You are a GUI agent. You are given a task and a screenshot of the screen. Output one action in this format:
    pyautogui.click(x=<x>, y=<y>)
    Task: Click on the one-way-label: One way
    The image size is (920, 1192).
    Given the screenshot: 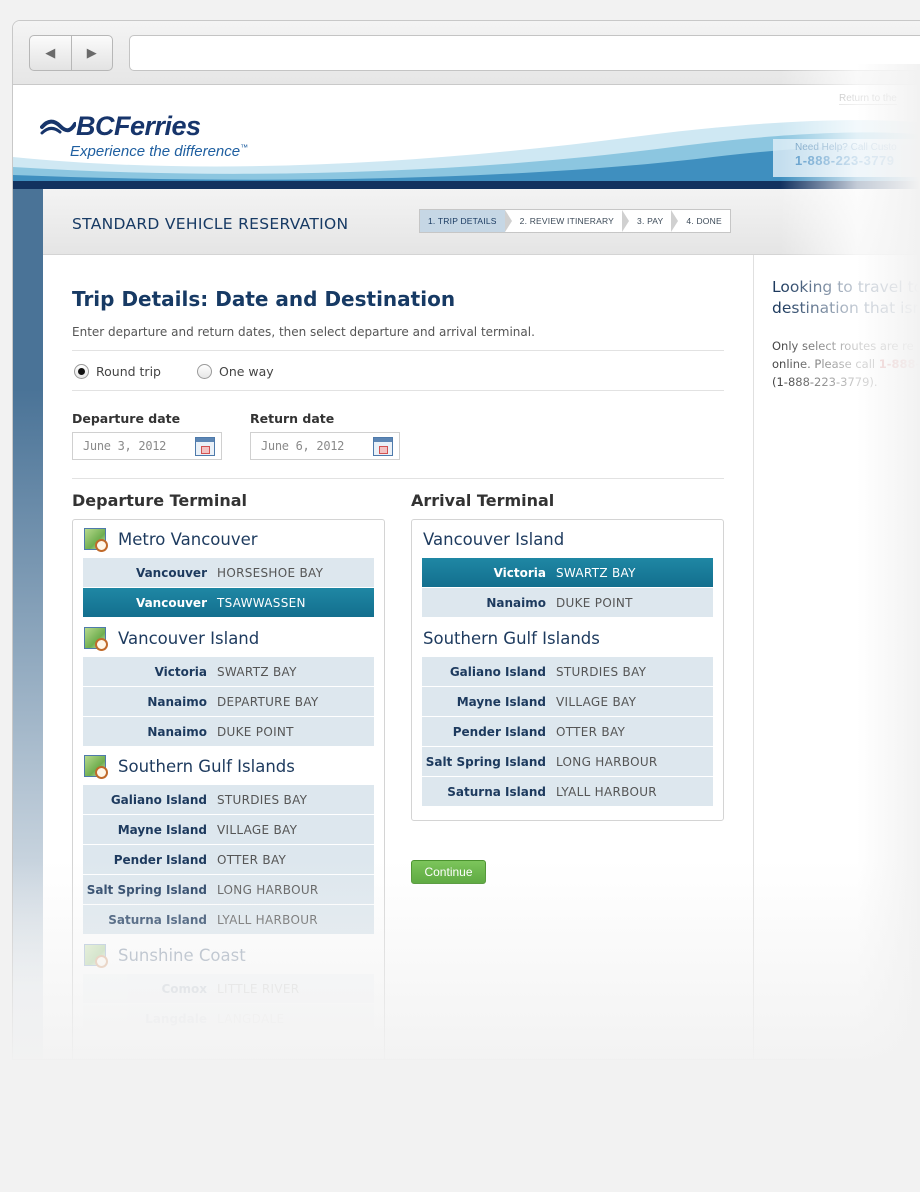 What is the action you would take?
    pyautogui.click(x=246, y=371)
    